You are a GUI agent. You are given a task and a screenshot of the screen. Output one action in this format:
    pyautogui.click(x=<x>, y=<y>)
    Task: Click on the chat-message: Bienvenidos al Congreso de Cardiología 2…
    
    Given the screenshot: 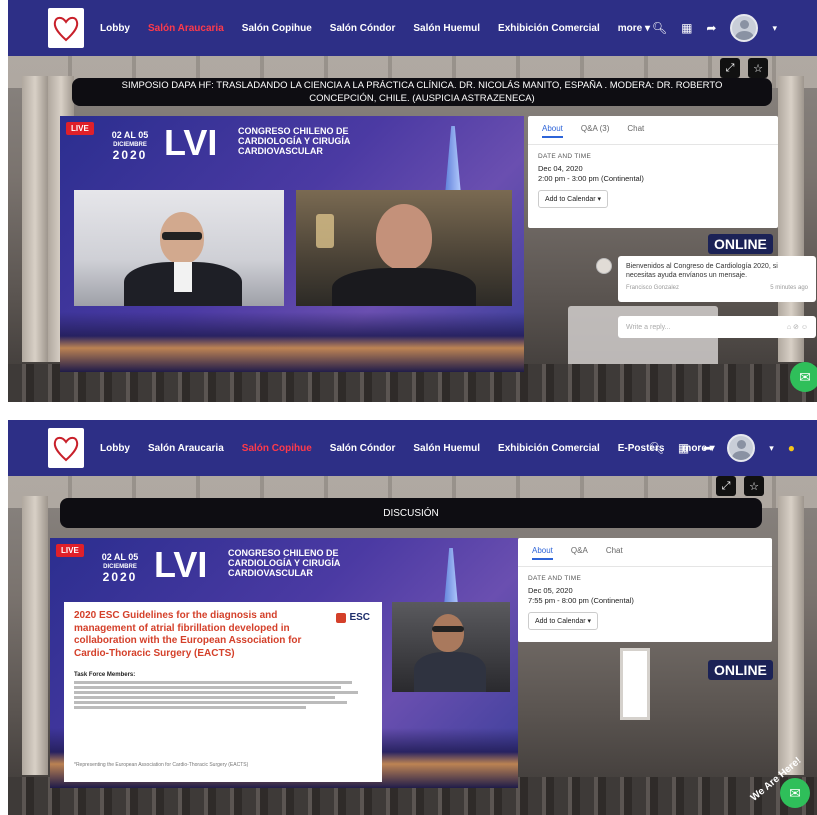 What is the action you would take?
    pyautogui.click(x=717, y=279)
    